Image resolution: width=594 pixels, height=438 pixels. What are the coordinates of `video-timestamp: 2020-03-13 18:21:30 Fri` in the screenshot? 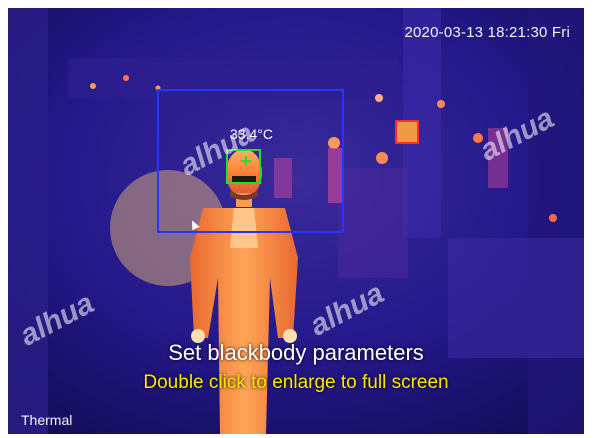 It's located at (487, 32).